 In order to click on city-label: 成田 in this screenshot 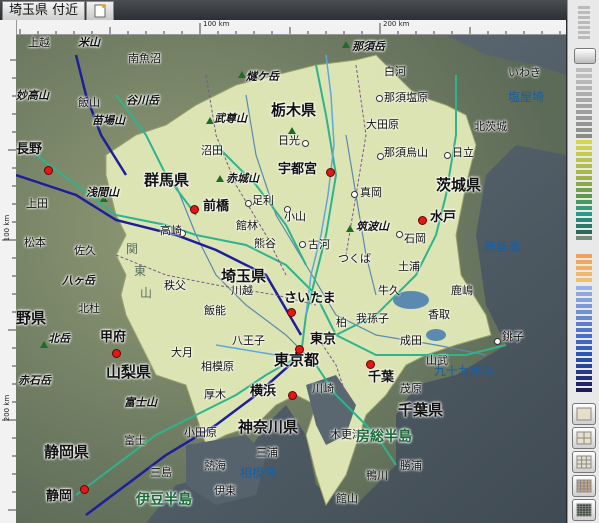, I will do `click(411, 340)`.